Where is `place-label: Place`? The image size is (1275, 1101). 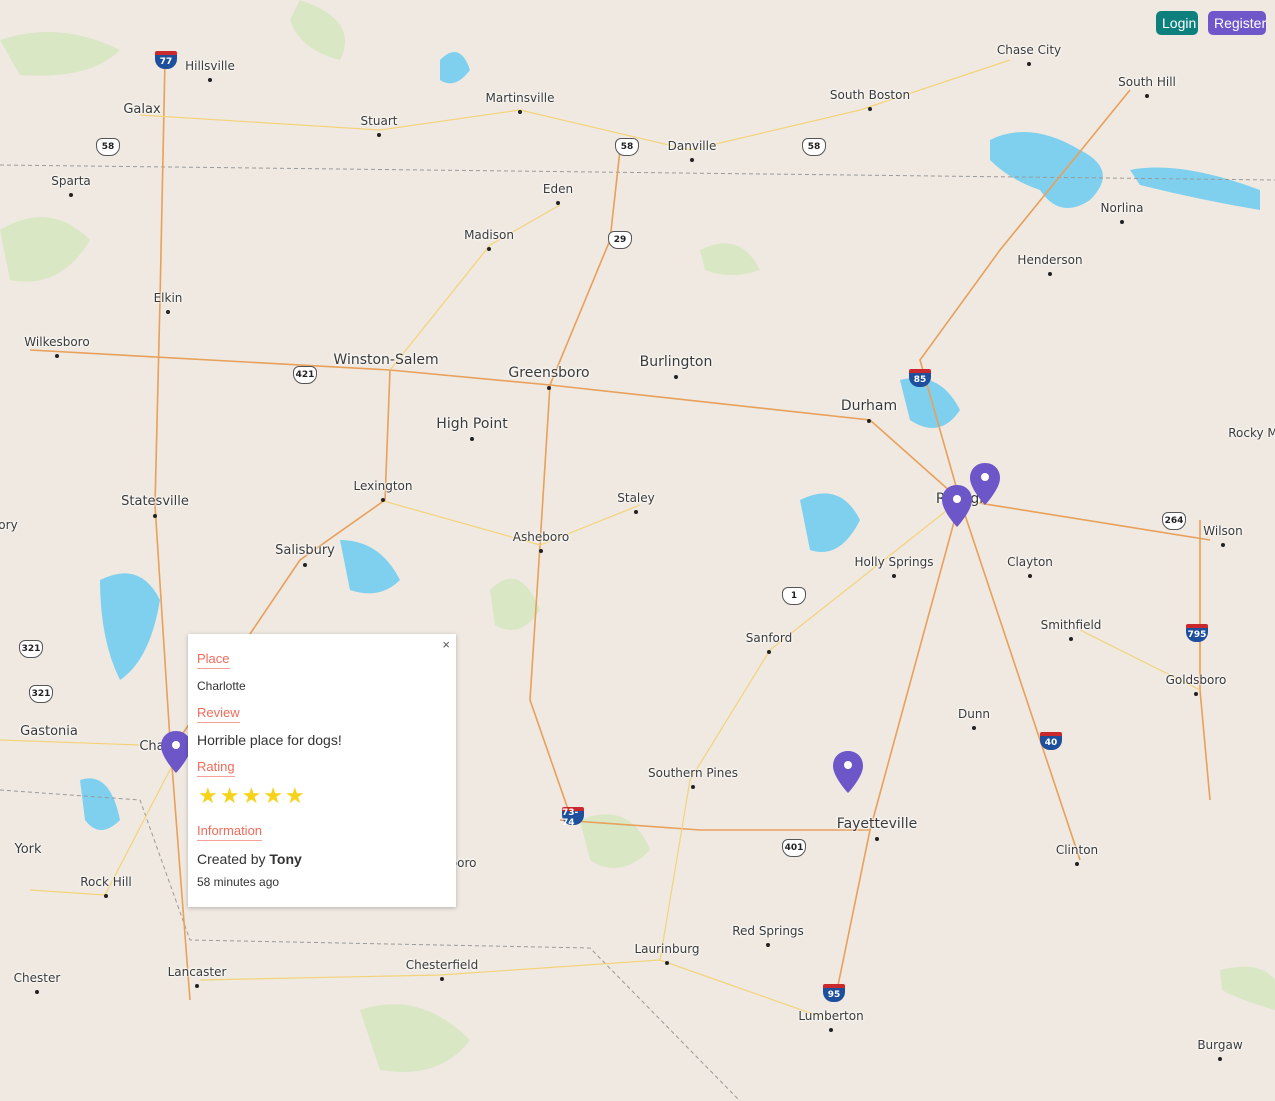 place-label: Place is located at coordinates (213, 660).